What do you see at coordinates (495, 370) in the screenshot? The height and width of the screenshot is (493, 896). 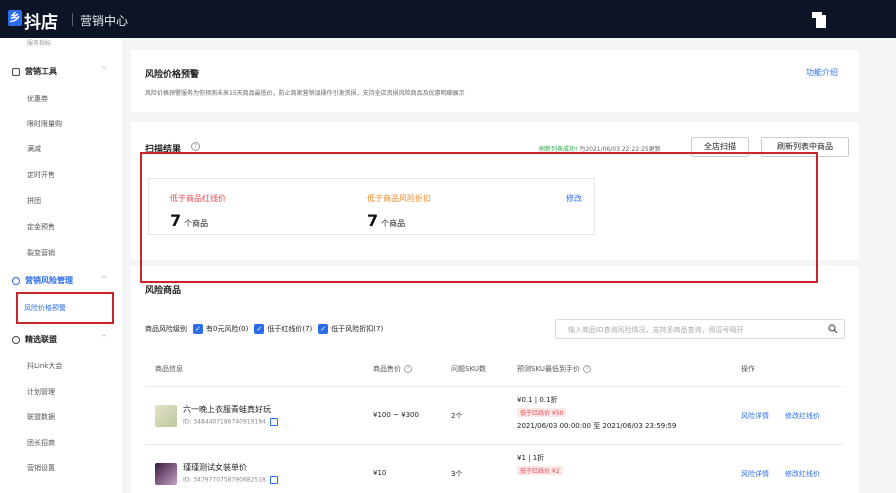 I see `table-header: 商品信息 商品售价? 问题SKU数 预测SKU最低到手价? 操作` at bounding box center [495, 370].